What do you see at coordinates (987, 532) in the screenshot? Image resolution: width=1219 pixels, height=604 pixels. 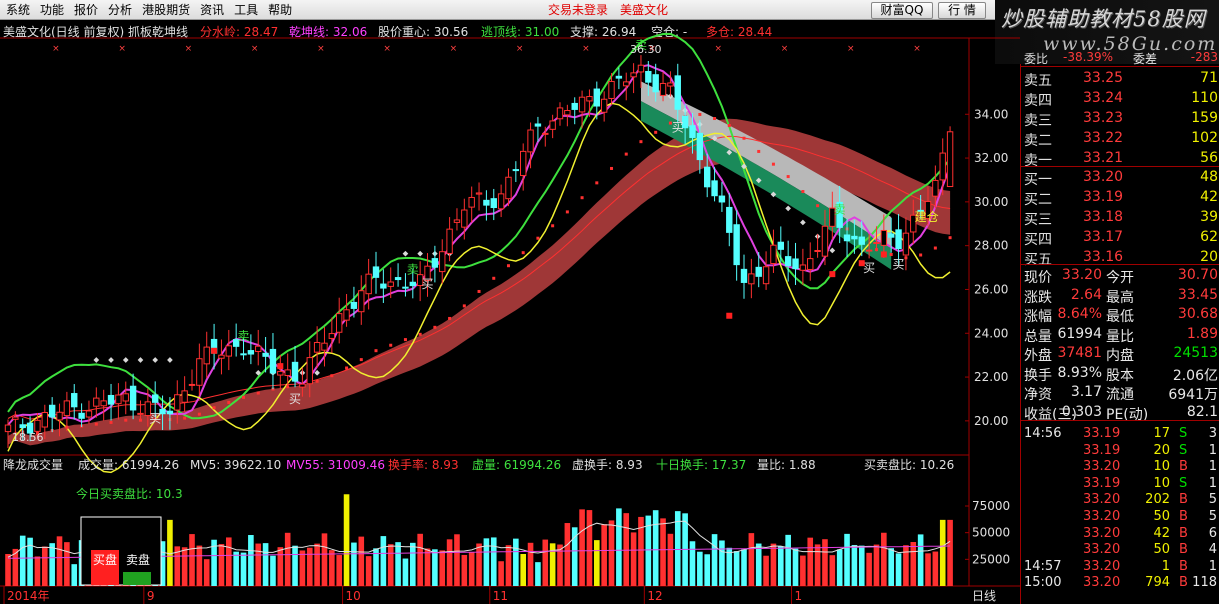 I see `volume-axis: 75000 50000 25000` at bounding box center [987, 532].